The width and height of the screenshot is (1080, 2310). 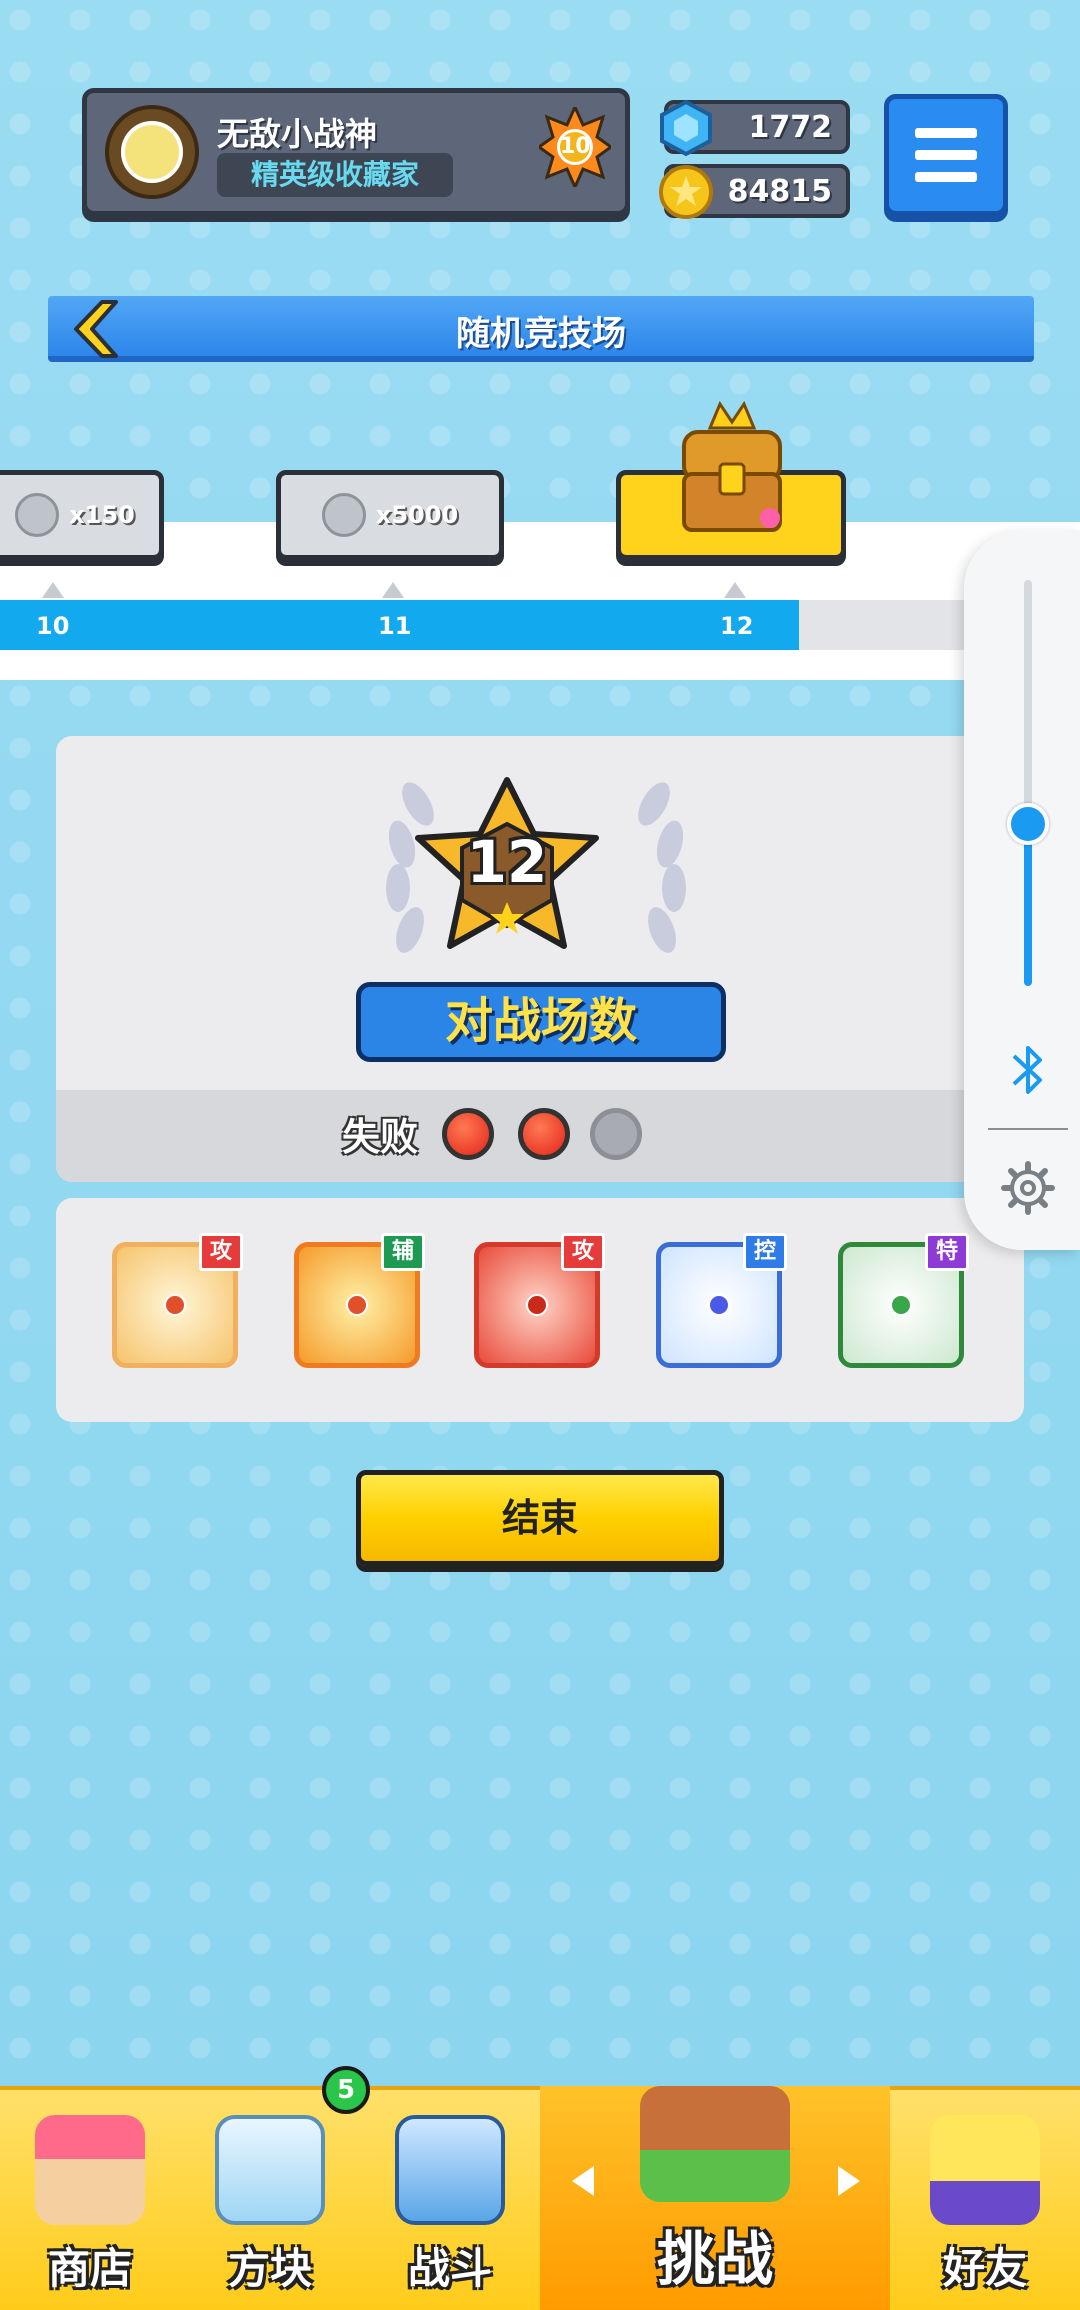 I want to click on avatar, so click(x=152, y=152).